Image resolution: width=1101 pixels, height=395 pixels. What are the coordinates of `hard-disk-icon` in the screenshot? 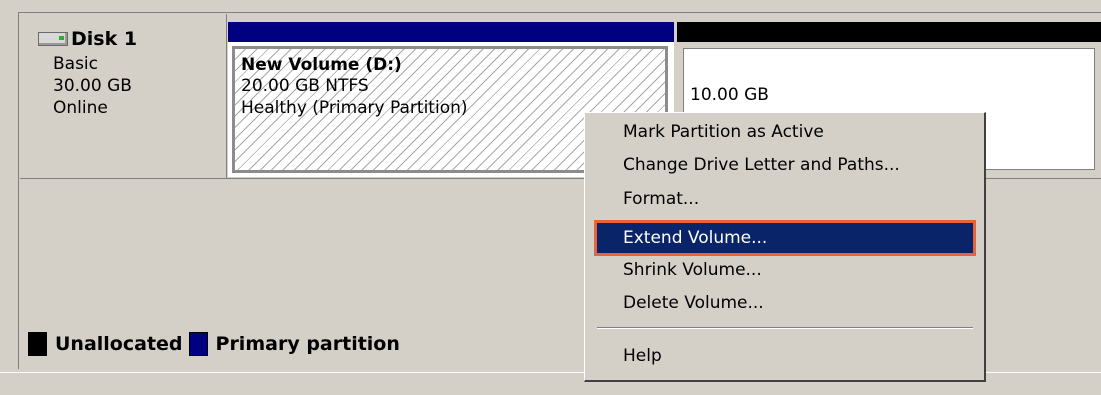 It's located at (53, 39).